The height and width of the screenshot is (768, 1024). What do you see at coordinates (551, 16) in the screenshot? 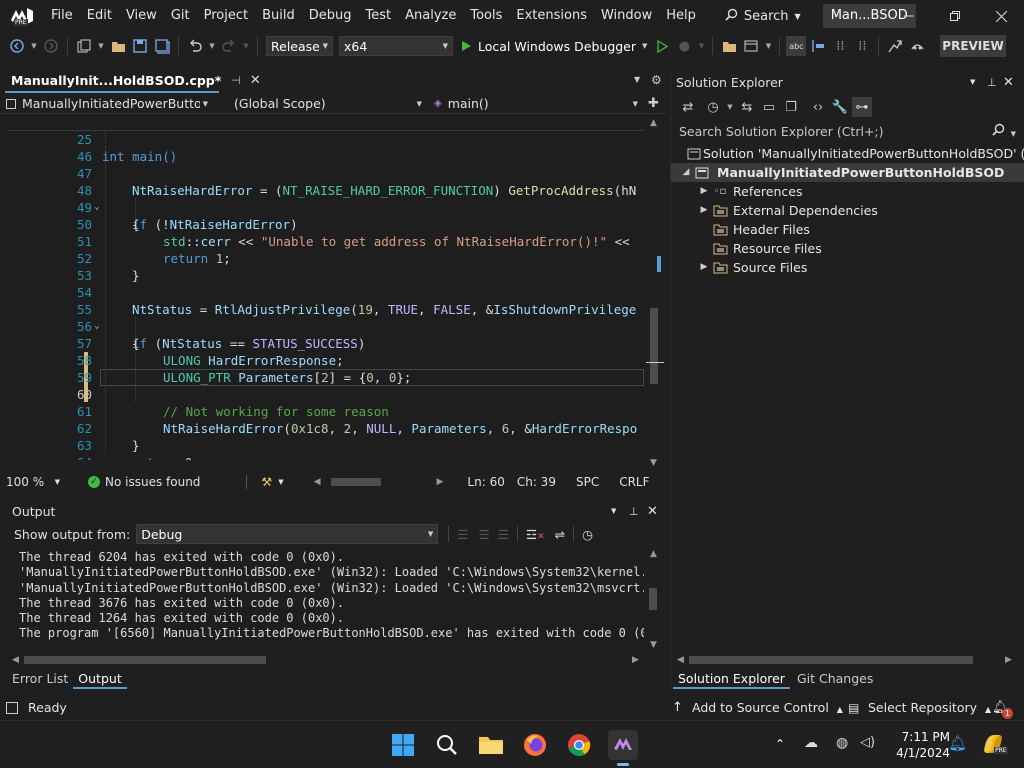
I see `menu-extensions: Extensions` at bounding box center [551, 16].